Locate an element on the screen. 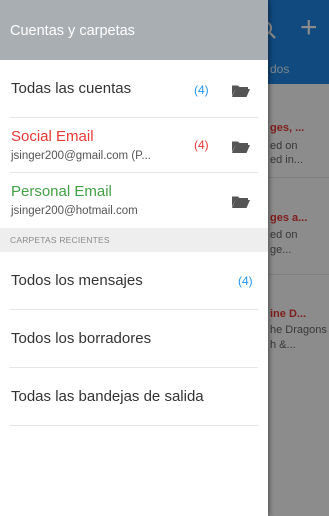 This screenshot has width=329, height=516. account-name: Todas las cuentas is located at coordinates (71, 88).